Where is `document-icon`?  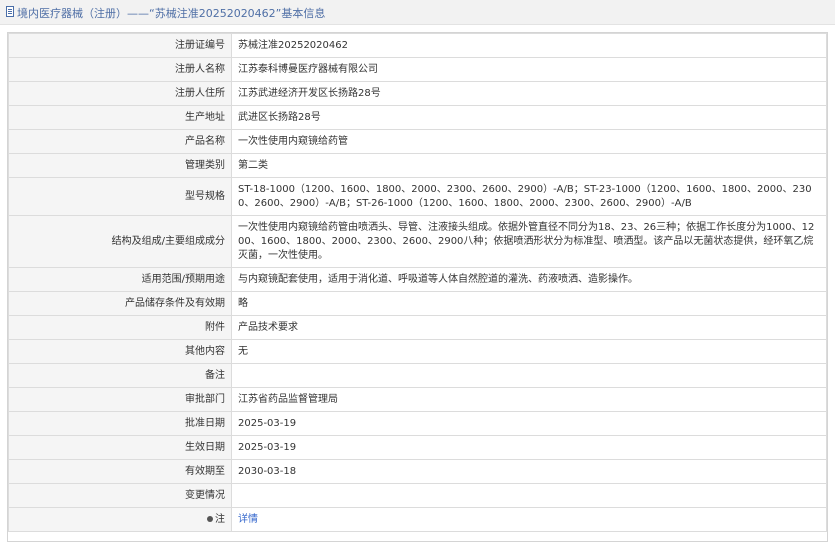 document-icon is located at coordinates (10, 11).